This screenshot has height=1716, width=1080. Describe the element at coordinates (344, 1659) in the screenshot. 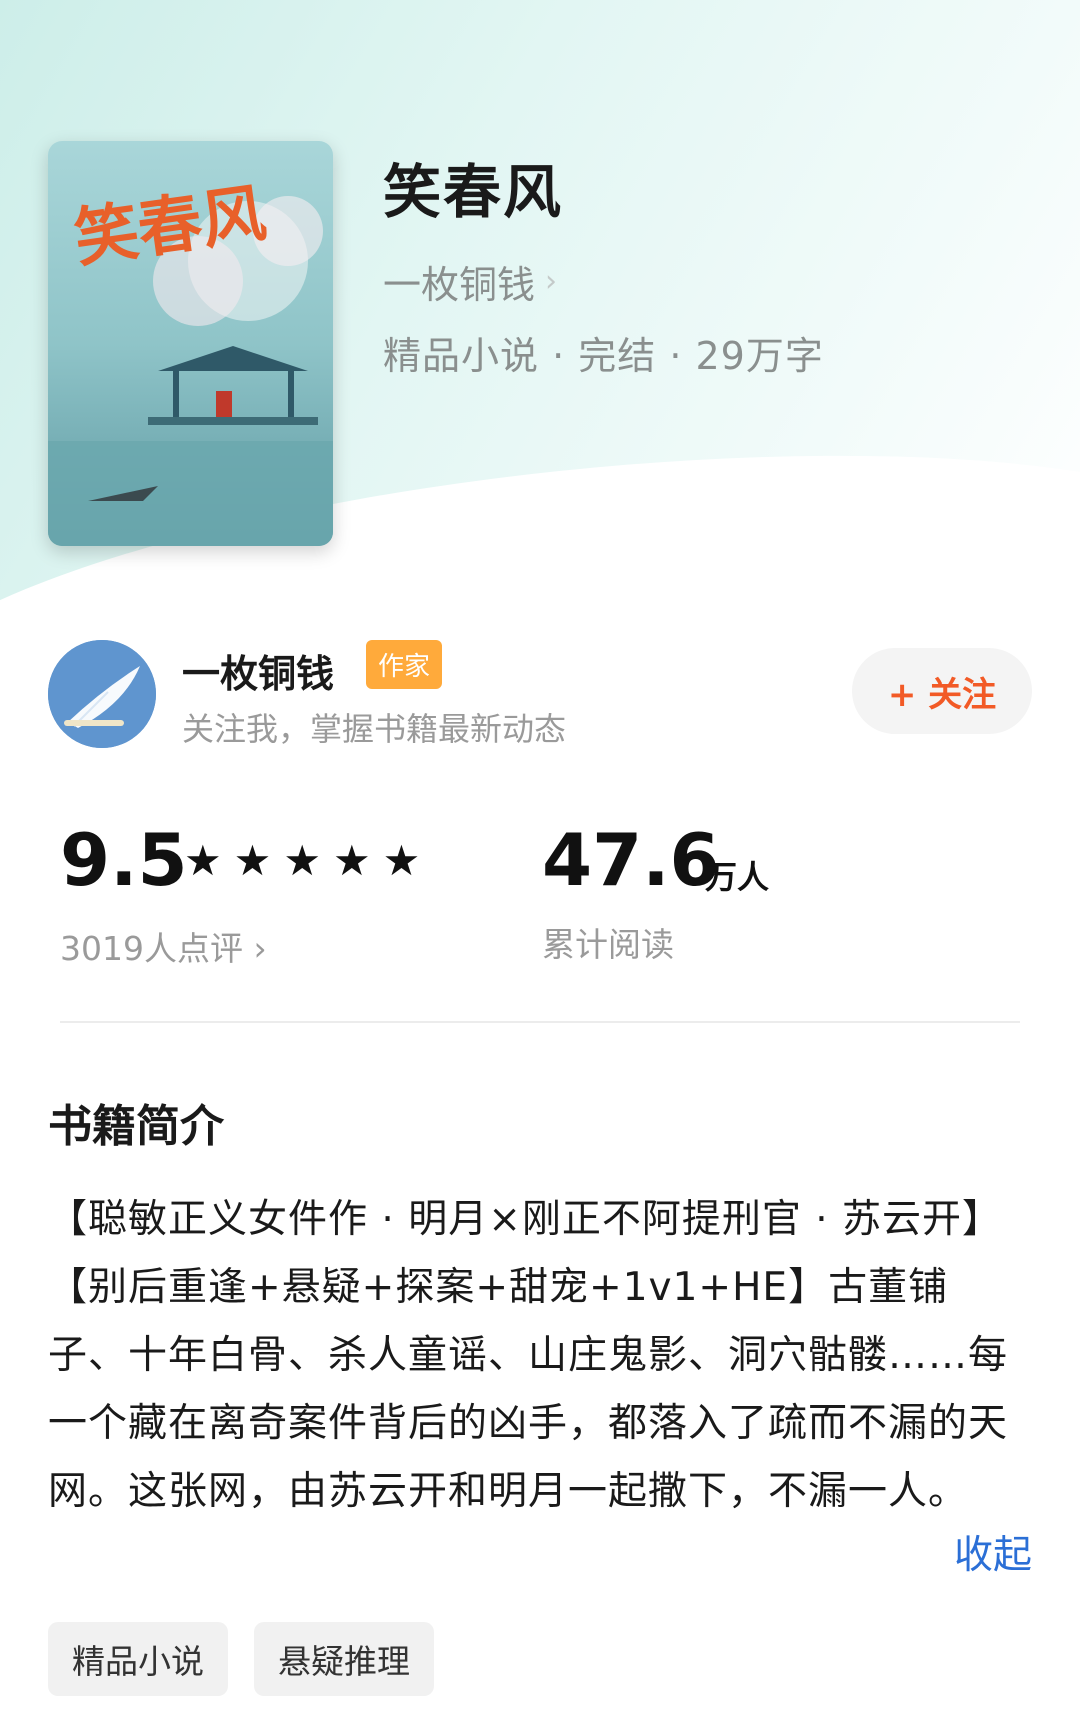

I see `tag-chip: 悬疑推理` at that location.